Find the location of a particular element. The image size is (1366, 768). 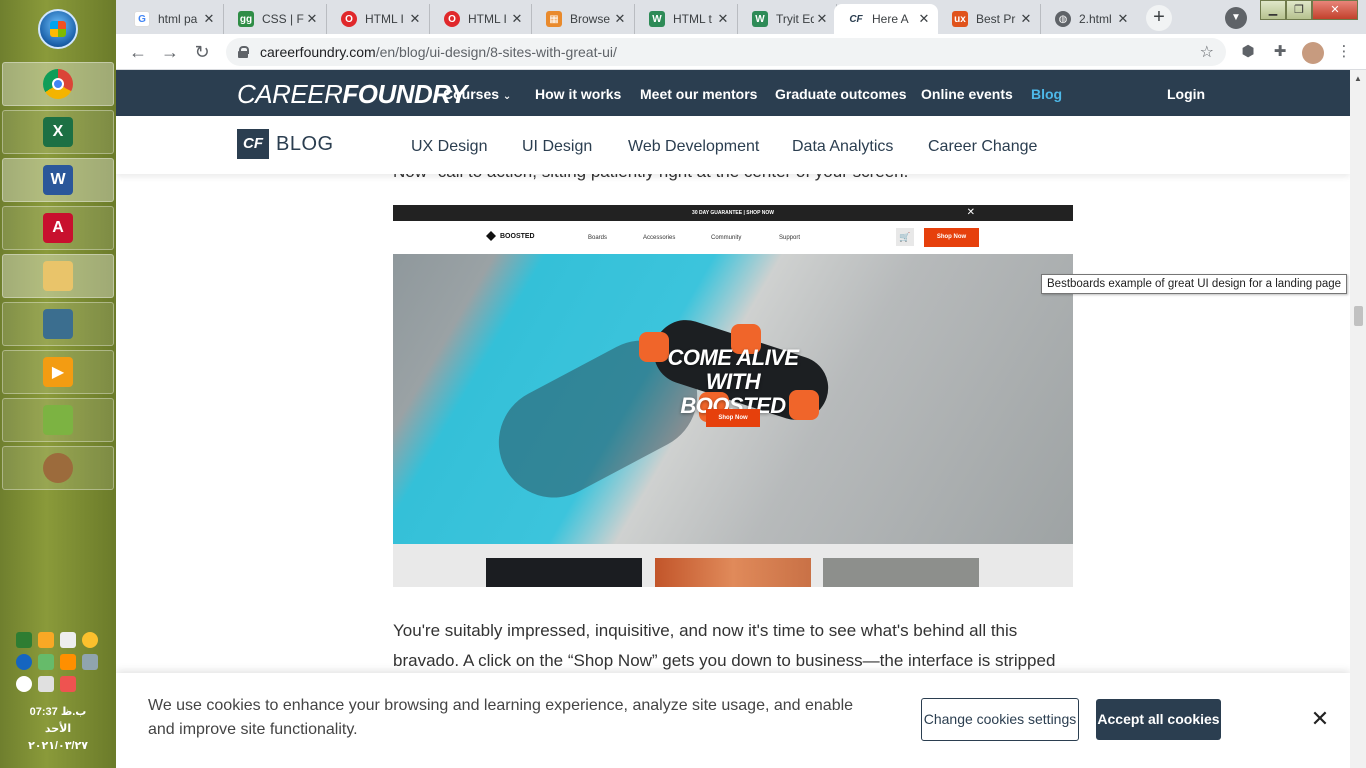

page-scrollbar: ▲ is located at coordinates (1358, 419).